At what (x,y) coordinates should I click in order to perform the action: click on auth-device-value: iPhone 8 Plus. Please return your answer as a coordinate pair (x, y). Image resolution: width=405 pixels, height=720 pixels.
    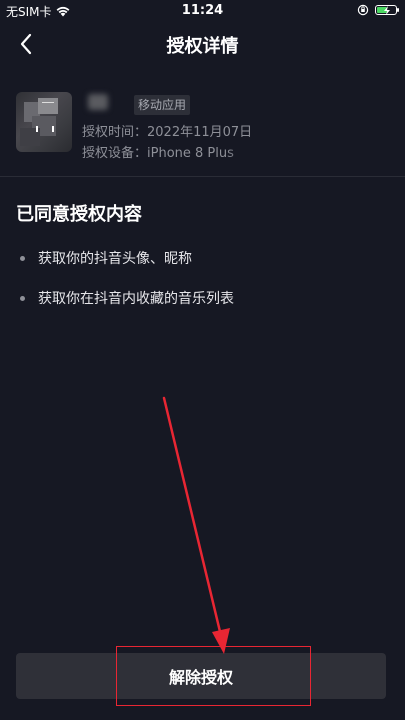
    Looking at the image, I should click on (190, 153).